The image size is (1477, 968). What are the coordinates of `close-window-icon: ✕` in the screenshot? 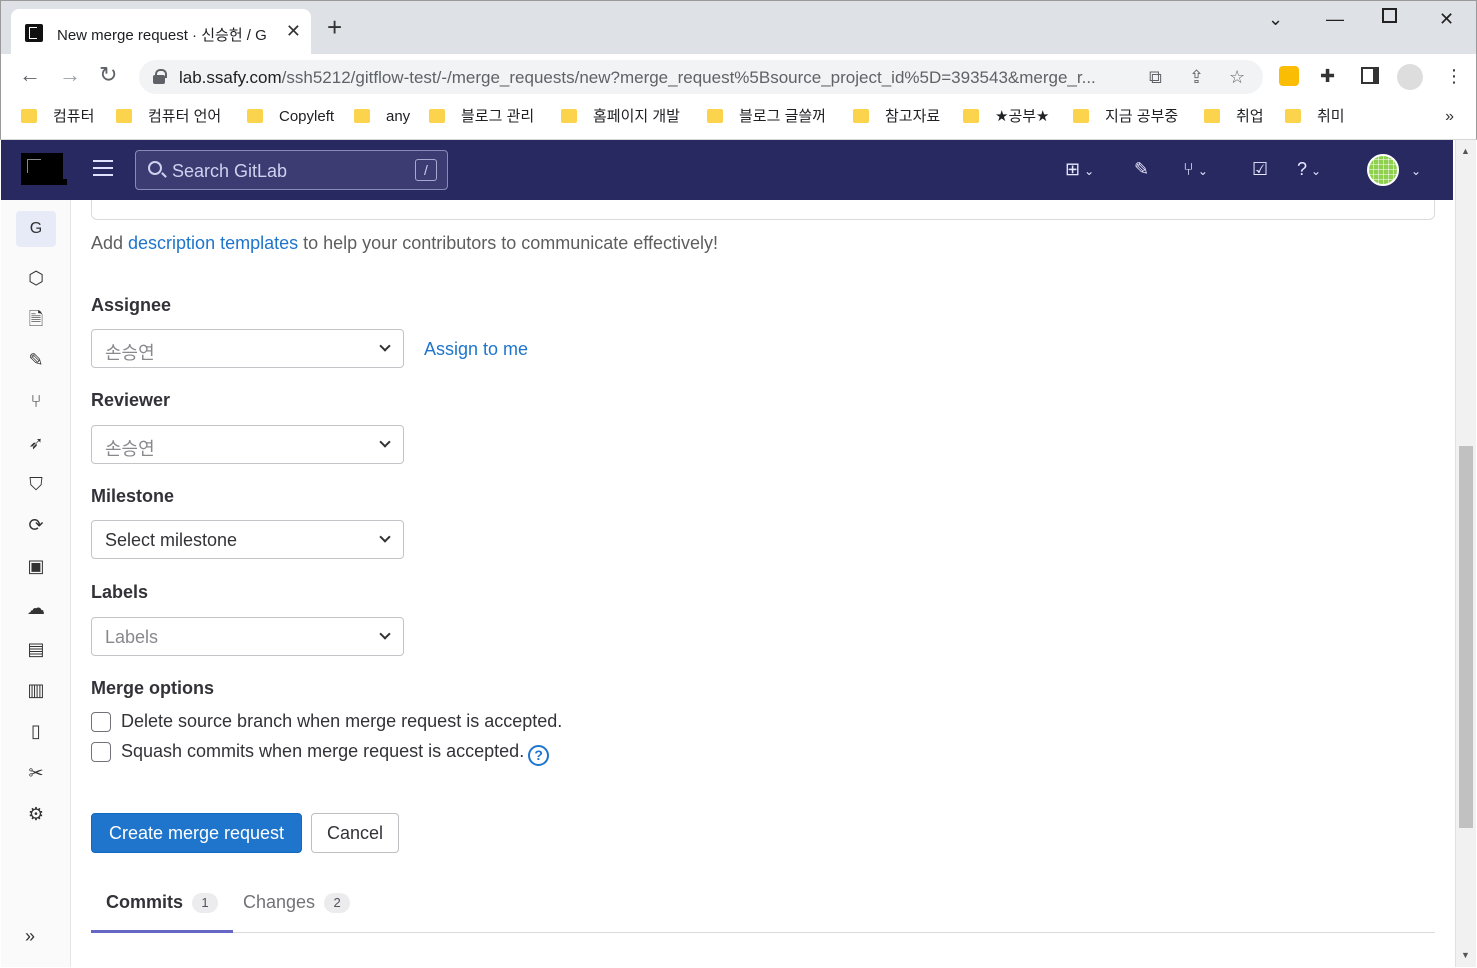 It's located at (1446, 19).